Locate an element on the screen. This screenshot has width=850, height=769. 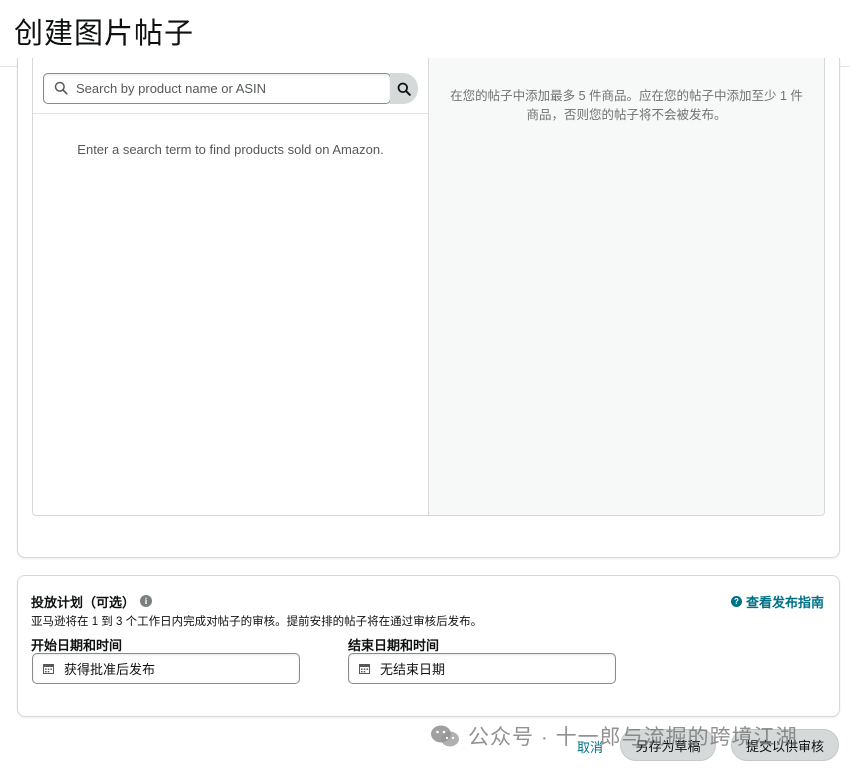
end-date-value: 无结束日期 is located at coordinates (413, 669).